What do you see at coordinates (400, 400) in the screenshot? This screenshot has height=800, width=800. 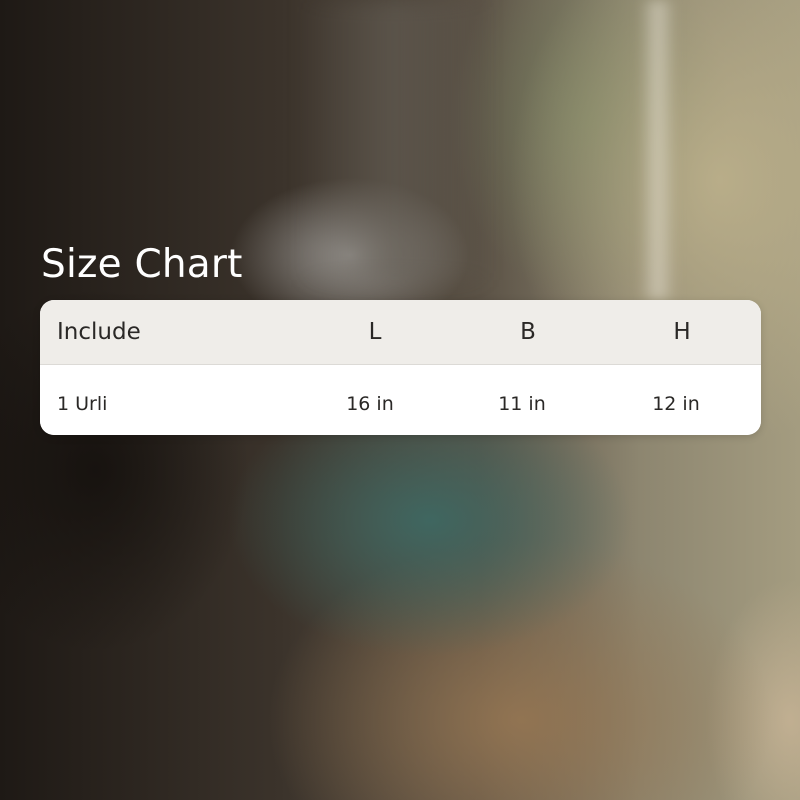 I see `table-row: 1 Urli 16 in 11 in 12 in` at bounding box center [400, 400].